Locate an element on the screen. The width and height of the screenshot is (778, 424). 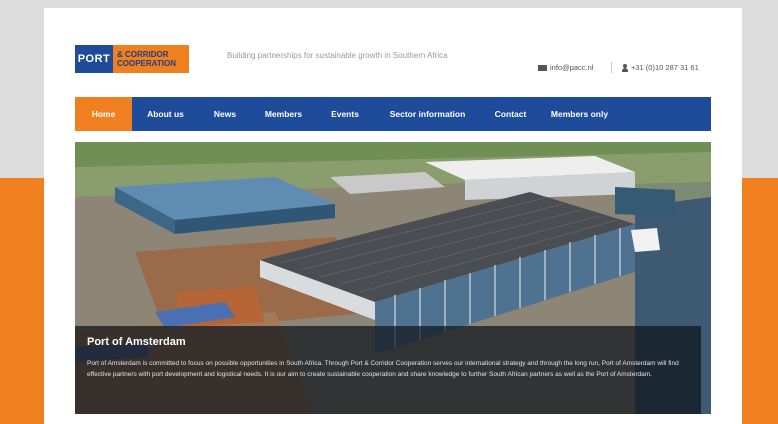
logo-line-1: & CORRIDOR is located at coordinates (143, 54).